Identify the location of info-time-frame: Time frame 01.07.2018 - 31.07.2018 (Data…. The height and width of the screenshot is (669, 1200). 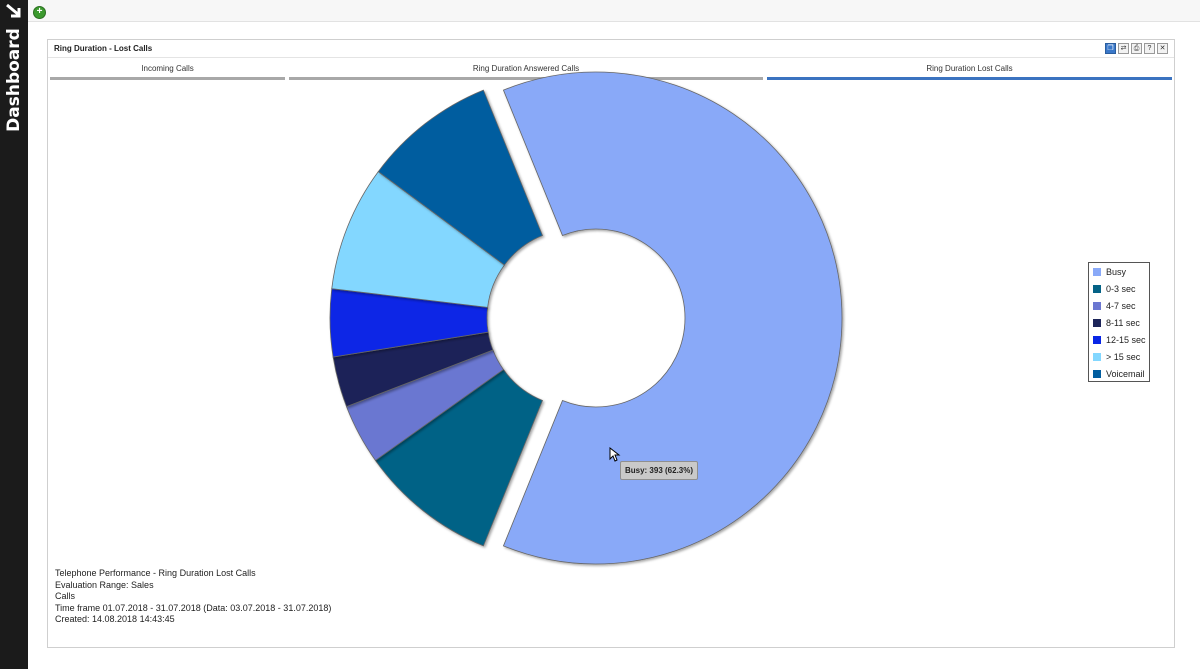
(193, 607).